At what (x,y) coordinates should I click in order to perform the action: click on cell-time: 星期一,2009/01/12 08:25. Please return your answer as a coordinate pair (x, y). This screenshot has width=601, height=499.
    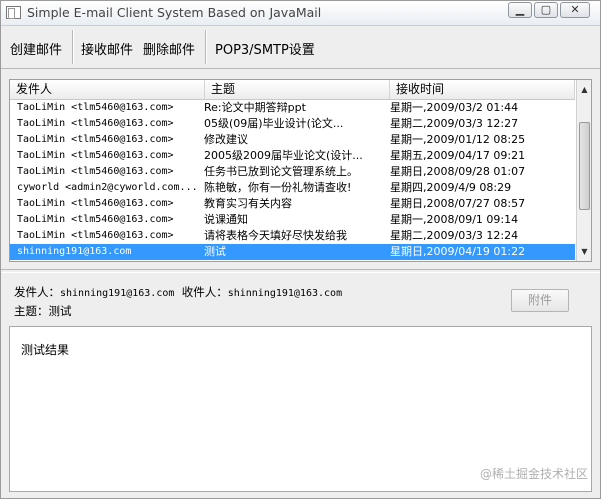
    Looking at the image, I should click on (458, 139).